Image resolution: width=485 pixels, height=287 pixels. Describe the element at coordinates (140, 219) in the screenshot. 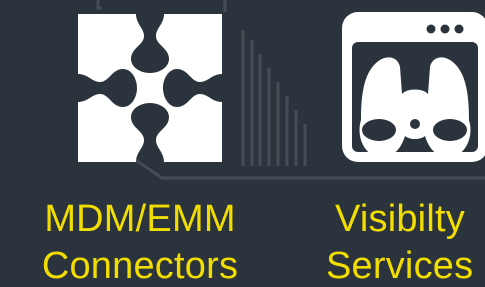

I see `feature-title-line-1: MDM/EMM` at that location.